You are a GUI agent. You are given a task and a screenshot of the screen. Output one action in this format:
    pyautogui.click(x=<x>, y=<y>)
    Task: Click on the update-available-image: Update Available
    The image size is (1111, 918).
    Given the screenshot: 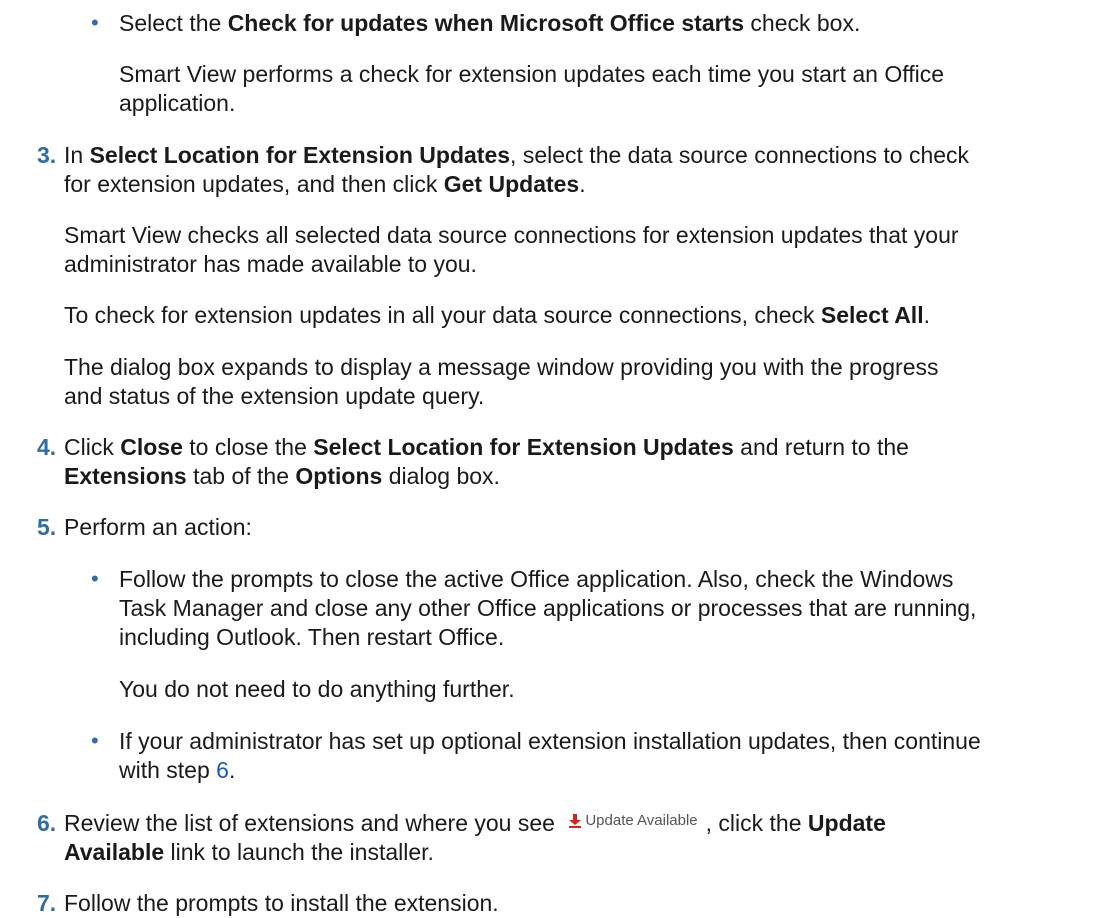 What is the action you would take?
    pyautogui.click(x=633, y=821)
    